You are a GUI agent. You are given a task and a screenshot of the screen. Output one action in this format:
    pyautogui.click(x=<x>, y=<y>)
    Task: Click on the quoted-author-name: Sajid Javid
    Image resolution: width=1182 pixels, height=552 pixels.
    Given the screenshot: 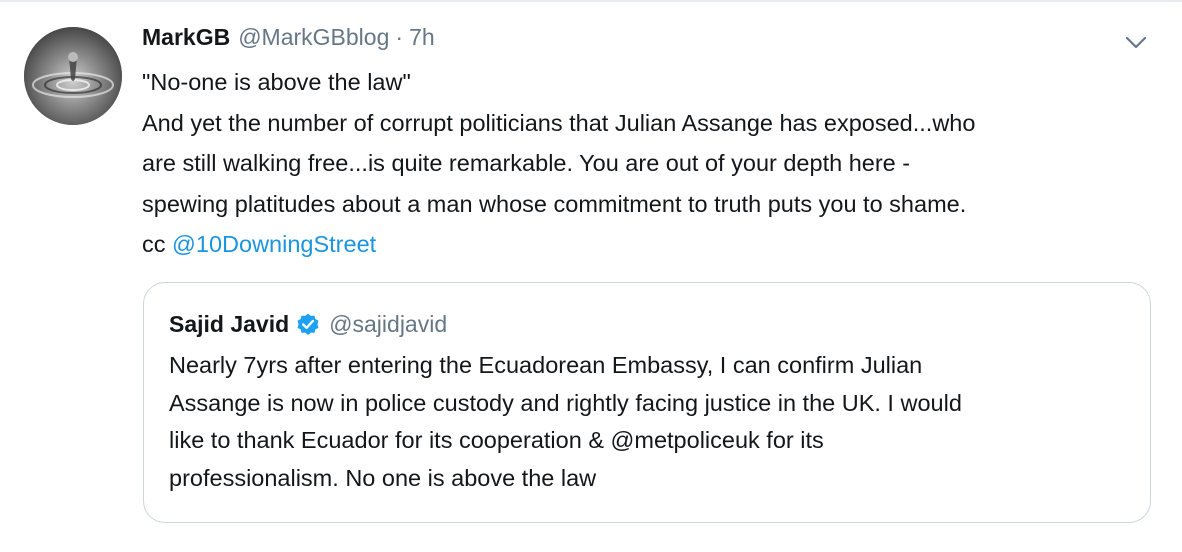 What is the action you would take?
    pyautogui.click(x=229, y=324)
    